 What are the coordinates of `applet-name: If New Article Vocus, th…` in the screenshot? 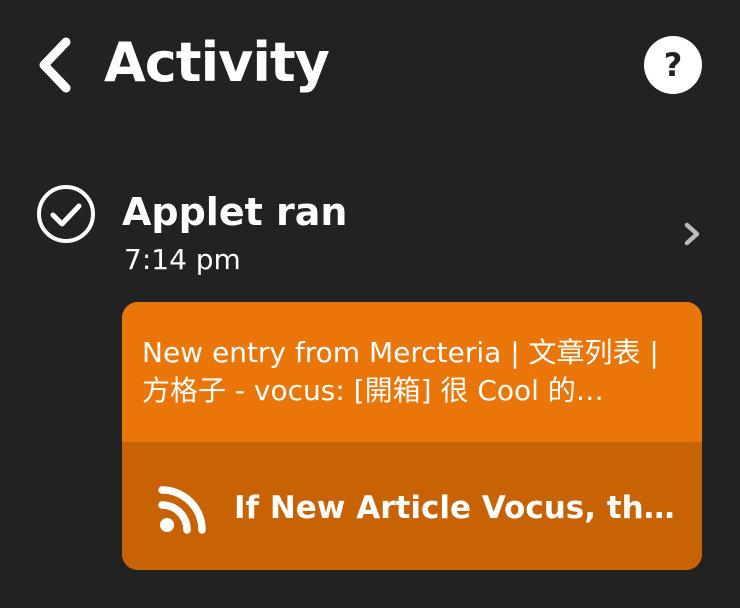 It's located at (454, 508).